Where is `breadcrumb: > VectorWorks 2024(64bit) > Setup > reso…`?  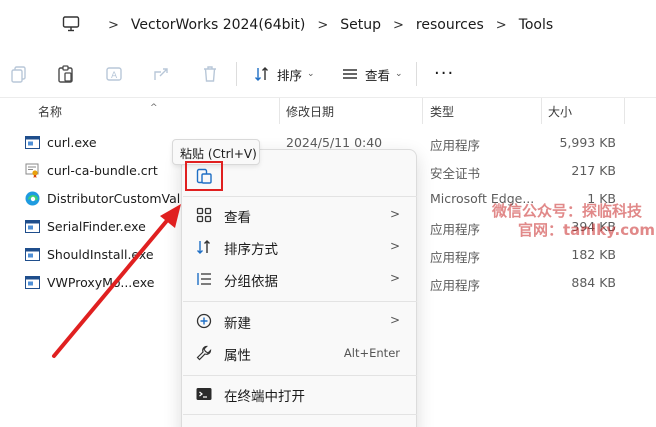
breadcrumb: > VectorWorks 2024(64bit) > Setup > reso… is located at coordinates (324, 25).